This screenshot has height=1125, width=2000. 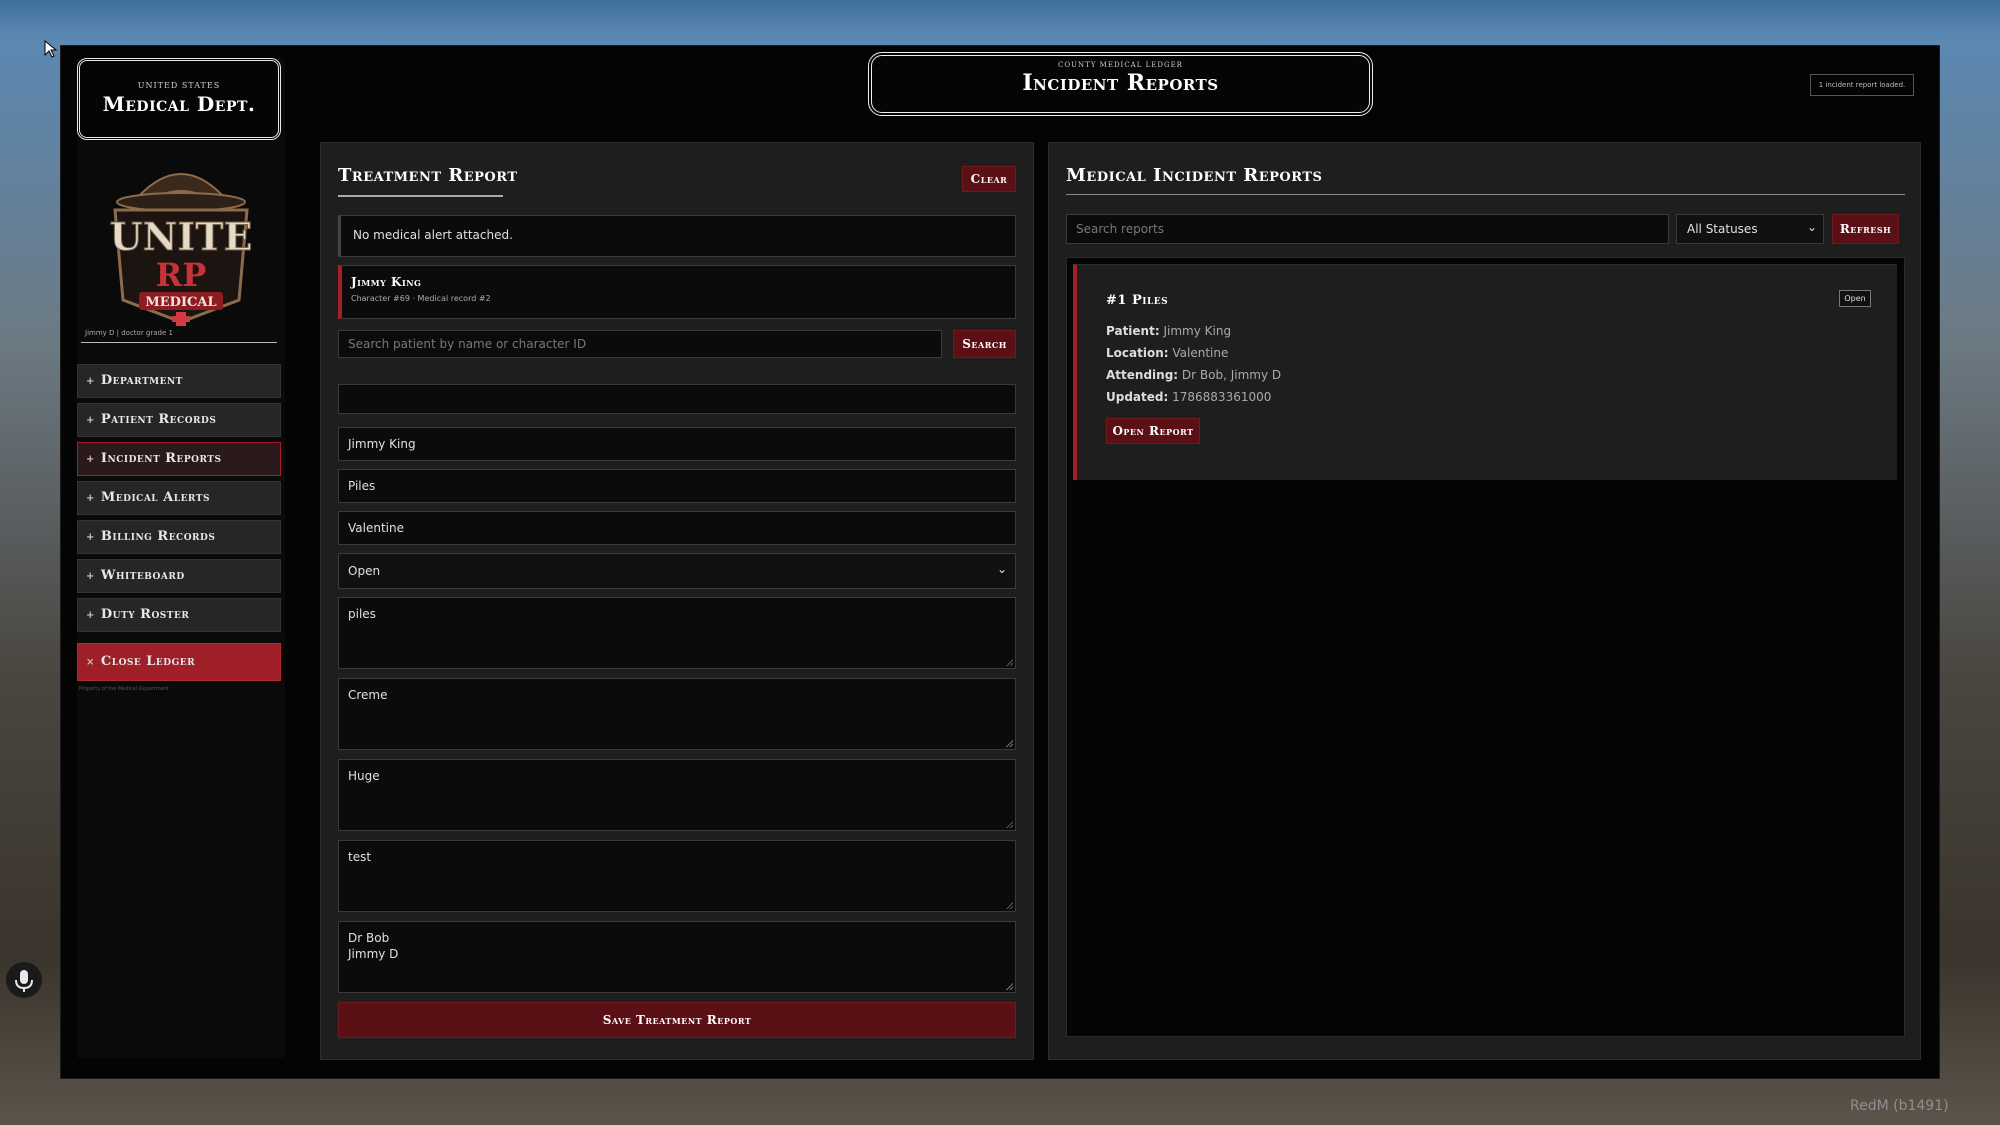 I want to click on nav-label: Duty Roster, so click(x=145, y=614).